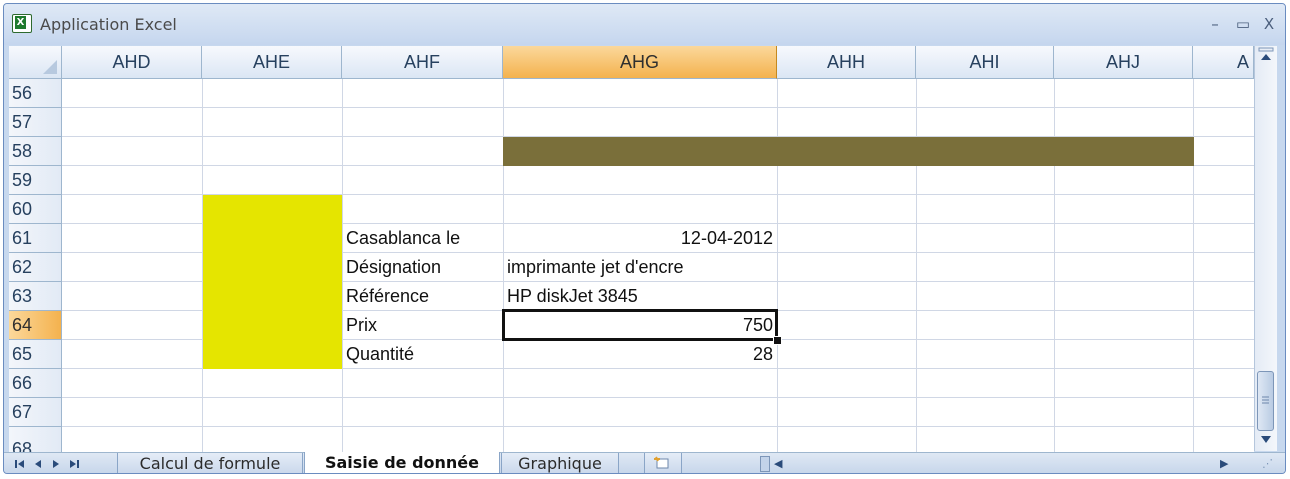 This screenshot has height=479, width=1290. What do you see at coordinates (1215, 24) in the screenshot?
I see `minimize-button: –` at bounding box center [1215, 24].